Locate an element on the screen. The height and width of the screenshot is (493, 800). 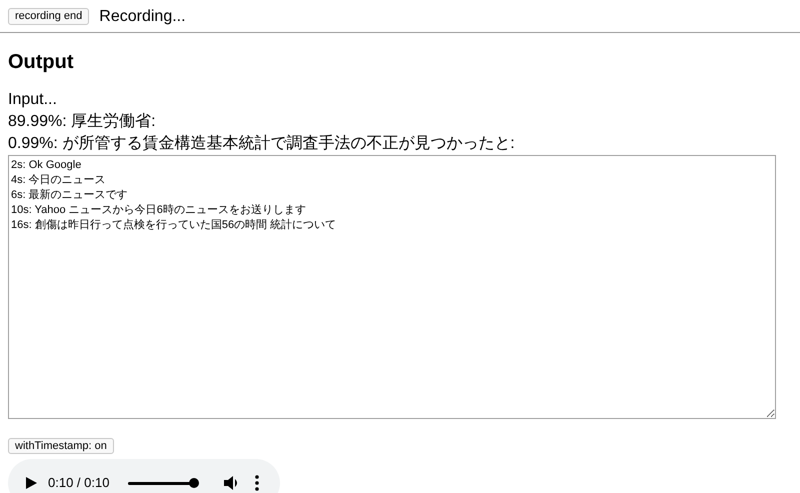
more-options-button is located at coordinates (257, 483).